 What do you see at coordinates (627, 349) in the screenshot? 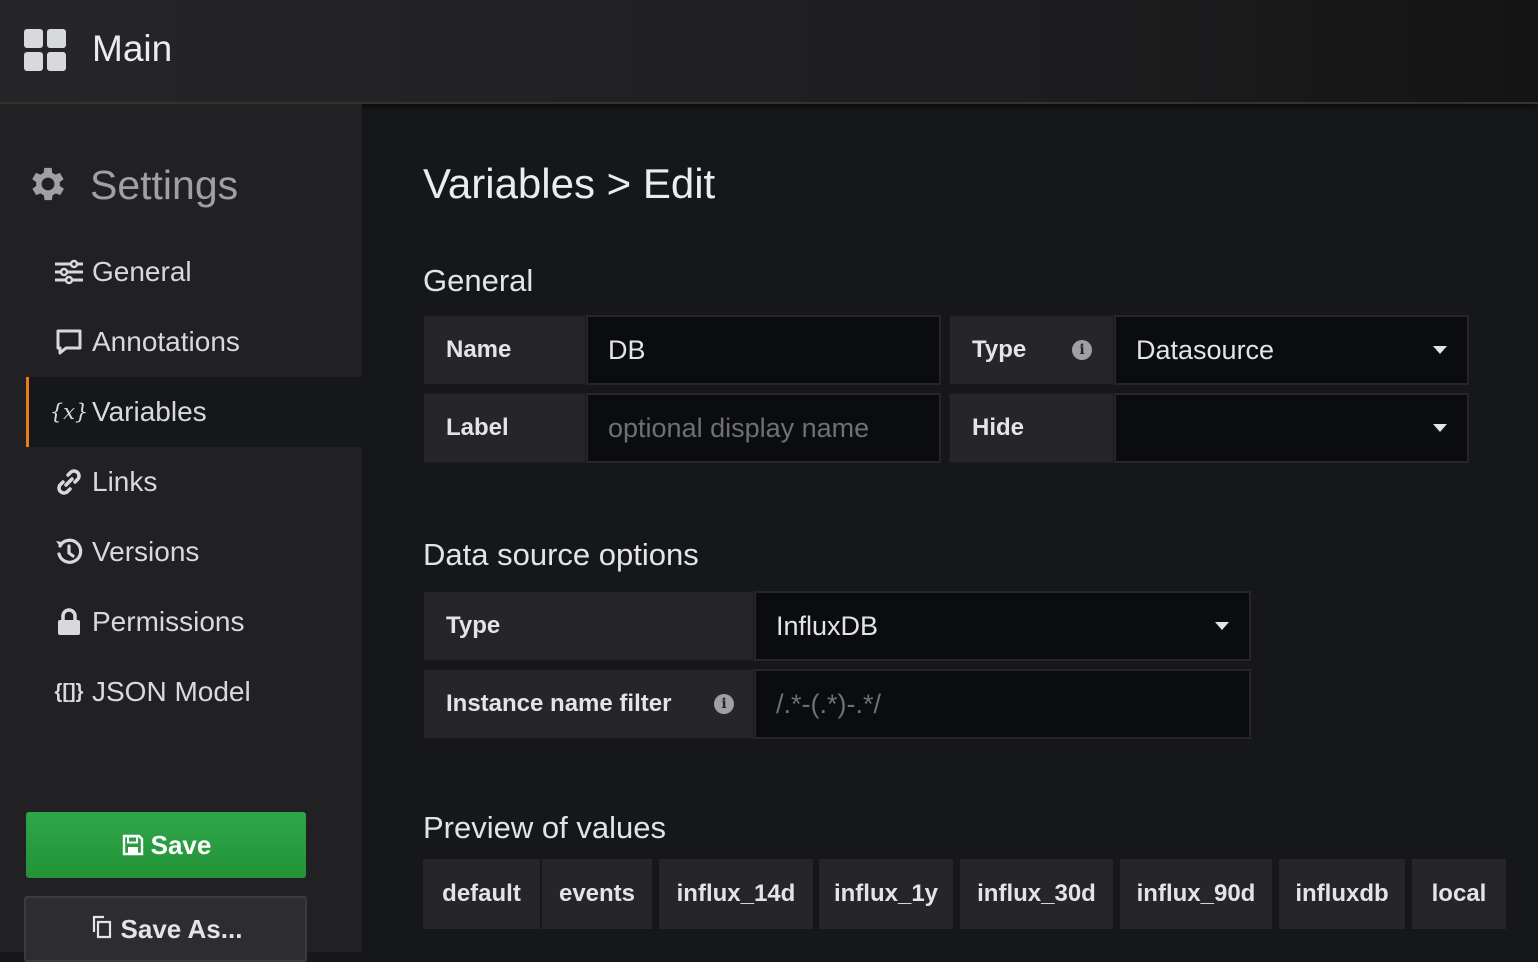
I see `name-input-value: DB` at bounding box center [627, 349].